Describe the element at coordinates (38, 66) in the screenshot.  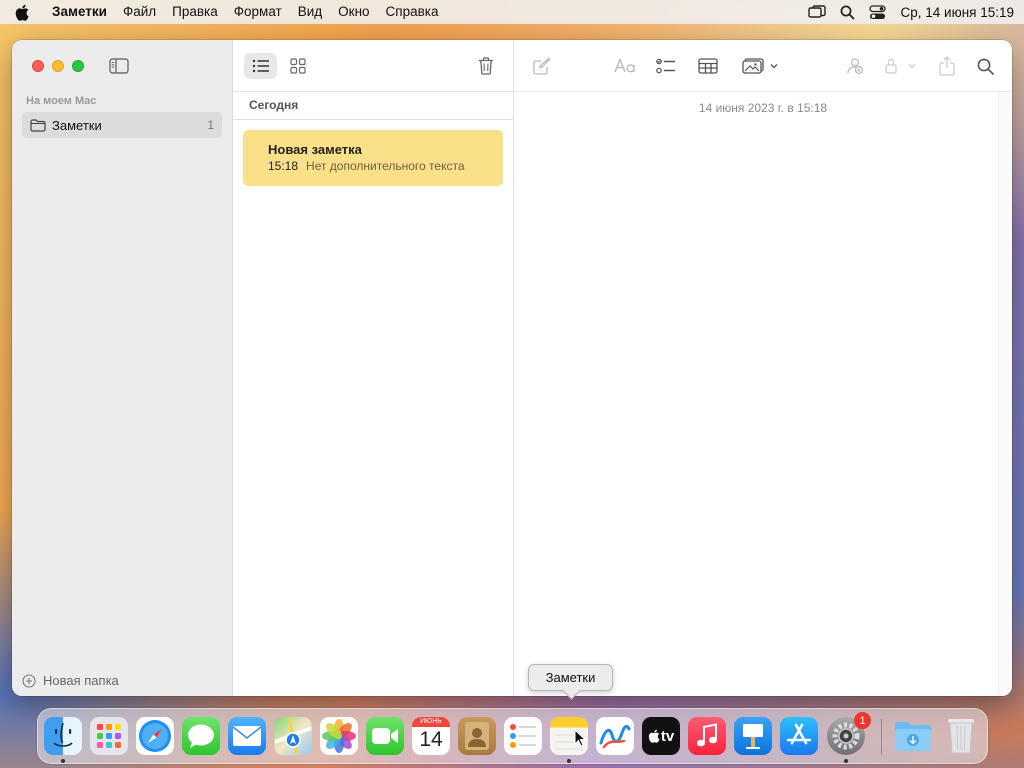
I see `close-window-button` at that location.